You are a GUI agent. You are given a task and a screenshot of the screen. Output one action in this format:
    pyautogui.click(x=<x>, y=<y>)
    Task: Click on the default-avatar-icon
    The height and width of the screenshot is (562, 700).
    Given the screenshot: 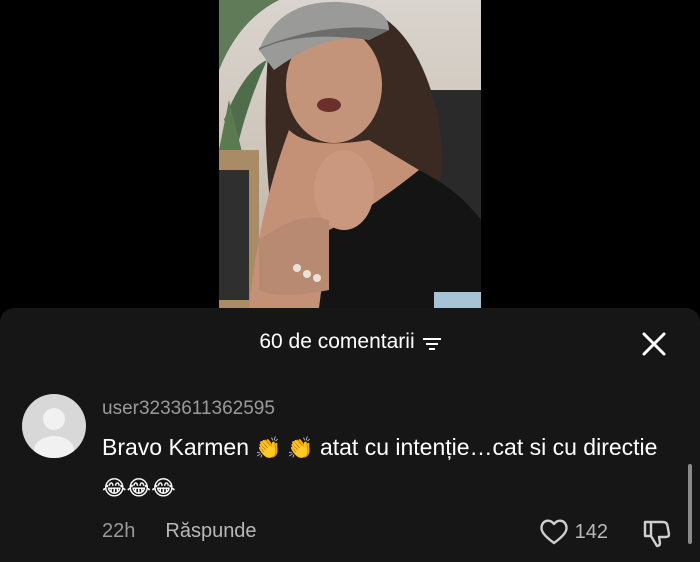 What is the action you would take?
    pyautogui.click(x=54, y=433)
    